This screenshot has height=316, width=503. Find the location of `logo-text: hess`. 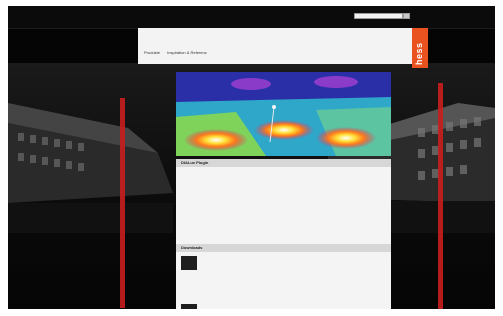

logo-text: hess is located at coordinates (419, 53).